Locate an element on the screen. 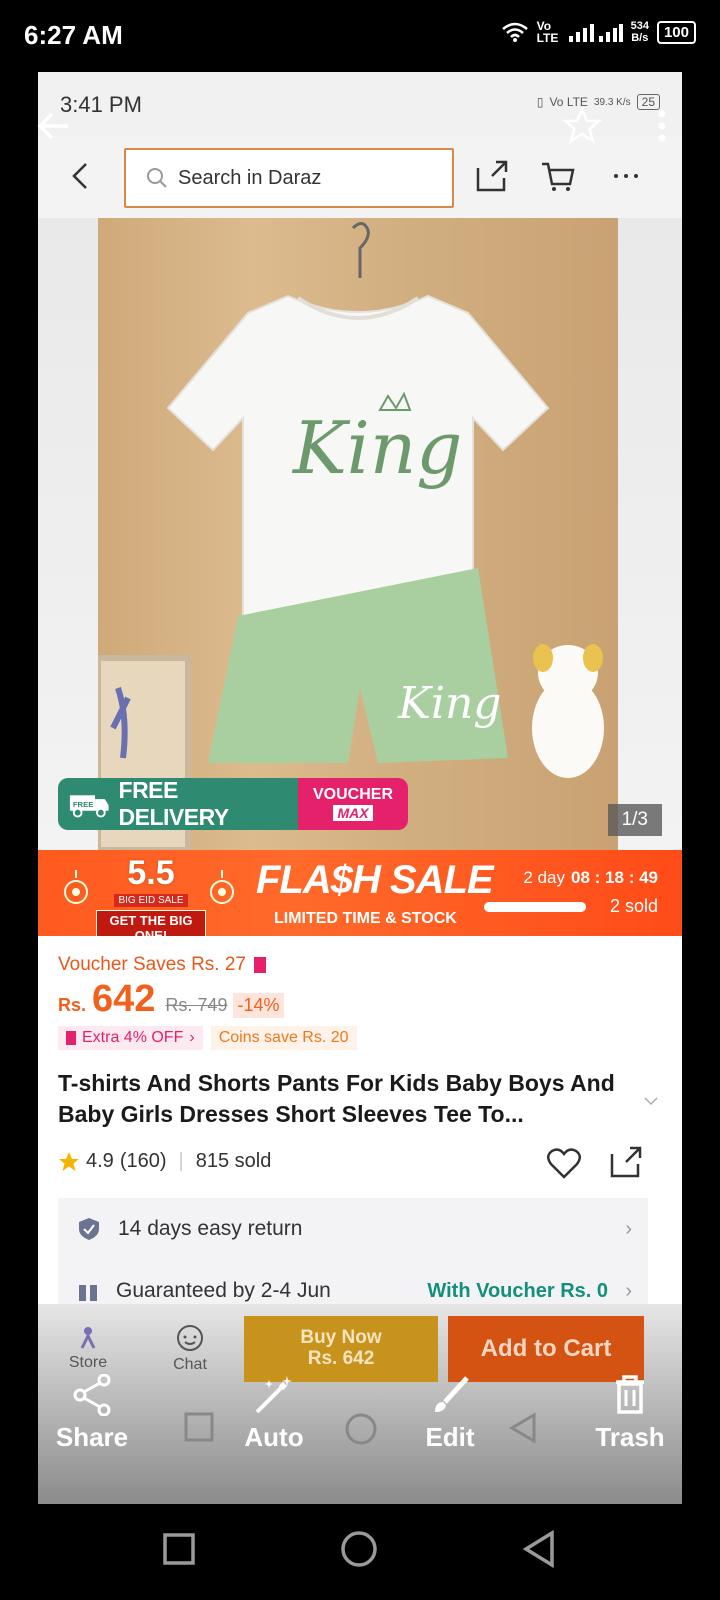  speed-value: 534 is located at coordinates (639, 26).